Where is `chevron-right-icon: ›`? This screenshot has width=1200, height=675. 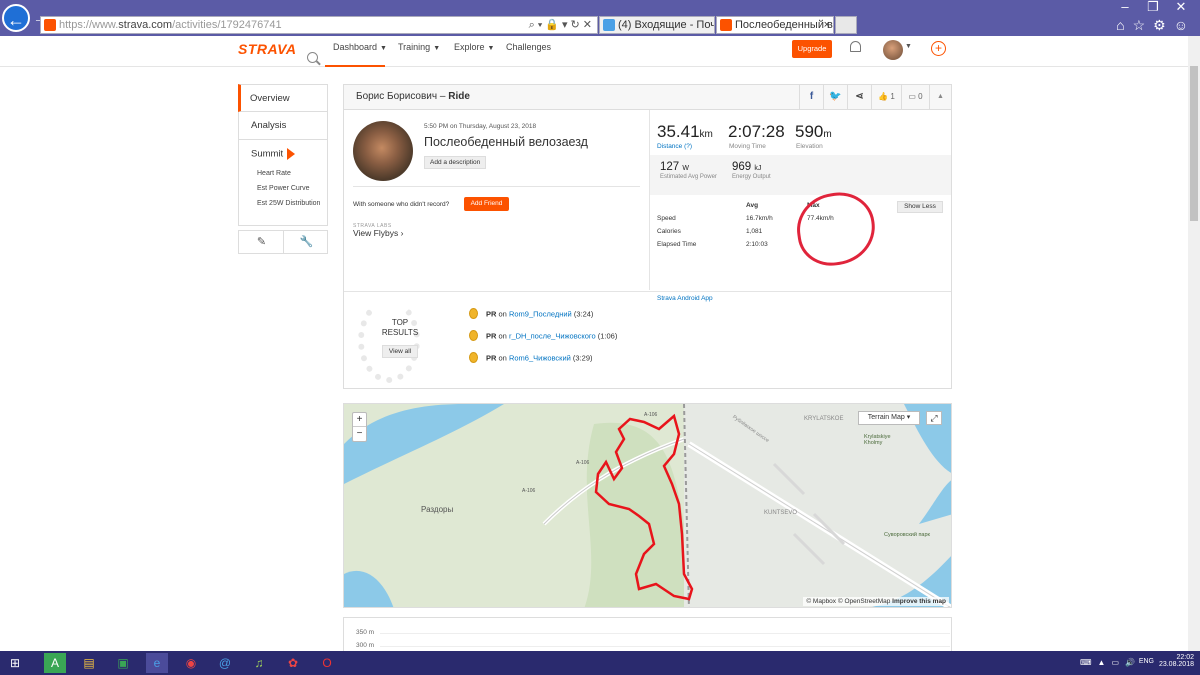 chevron-right-icon: › is located at coordinates (402, 233).